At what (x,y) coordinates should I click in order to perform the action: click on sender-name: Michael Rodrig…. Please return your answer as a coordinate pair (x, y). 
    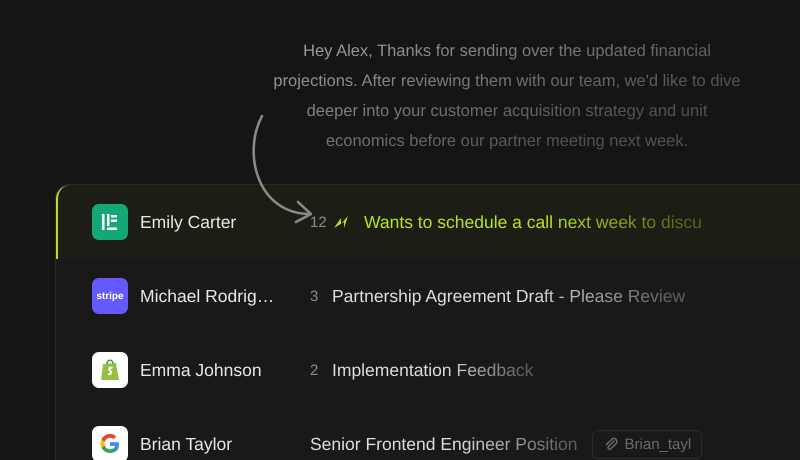
    Looking at the image, I should click on (208, 296).